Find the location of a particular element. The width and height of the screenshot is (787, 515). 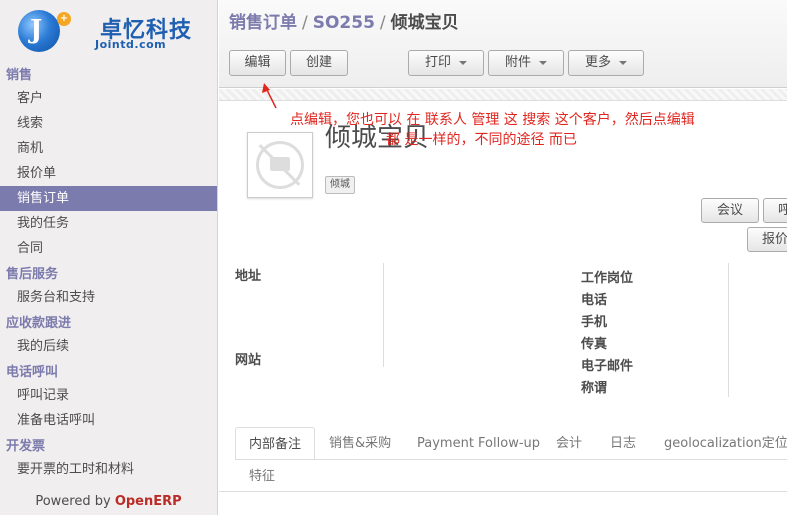

create-button: 创建 is located at coordinates (319, 63).